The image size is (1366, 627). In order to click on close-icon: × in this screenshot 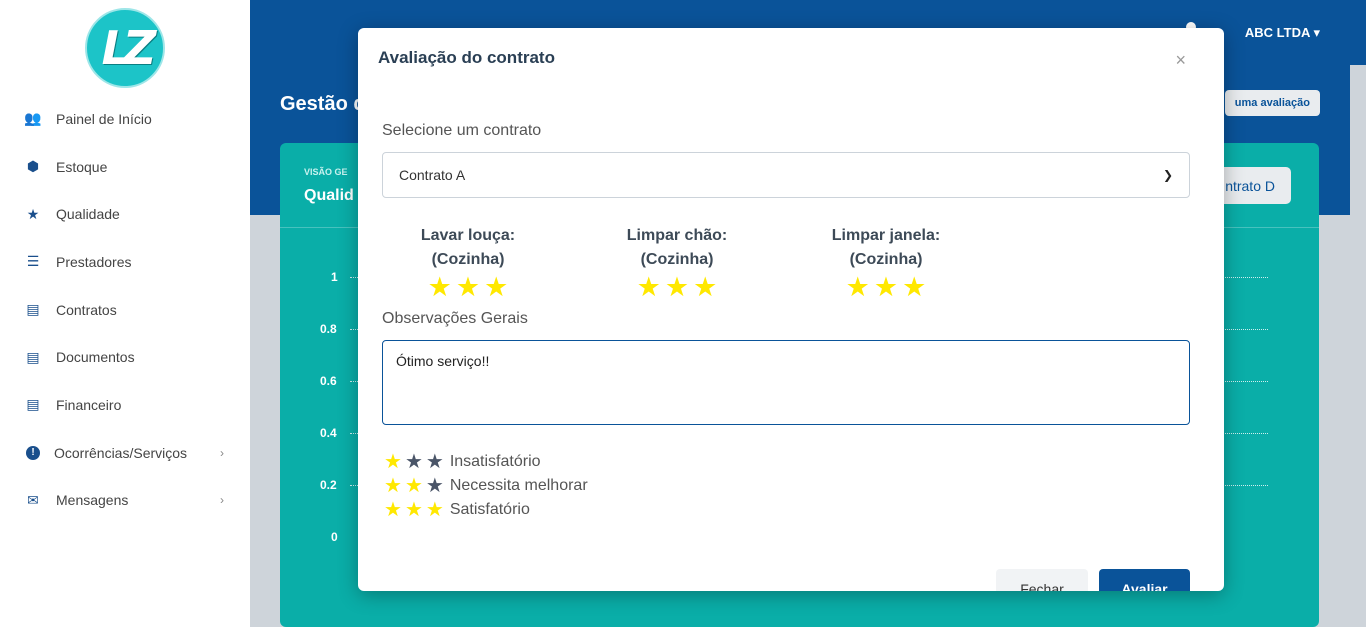, I will do `click(1180, 60)`.